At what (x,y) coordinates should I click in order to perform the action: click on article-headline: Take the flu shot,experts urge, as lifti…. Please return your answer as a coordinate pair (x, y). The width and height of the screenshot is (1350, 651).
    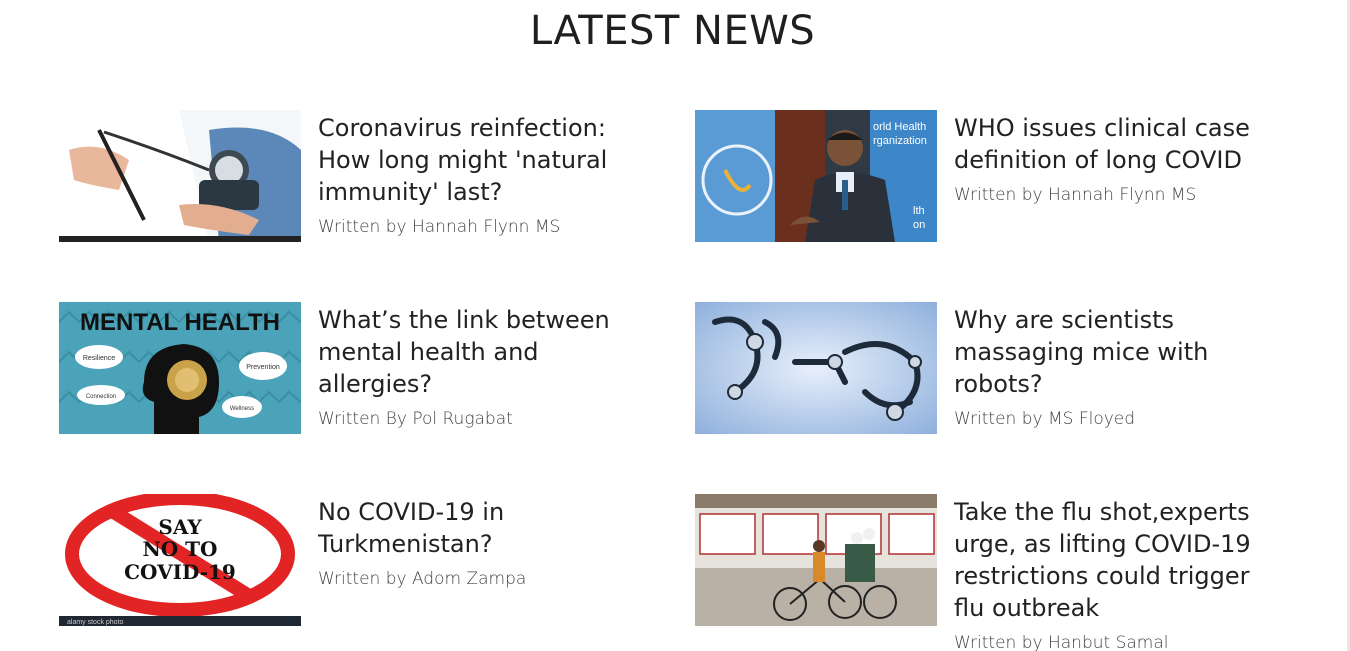
    Looking at the image, I should click on (1119, 560).